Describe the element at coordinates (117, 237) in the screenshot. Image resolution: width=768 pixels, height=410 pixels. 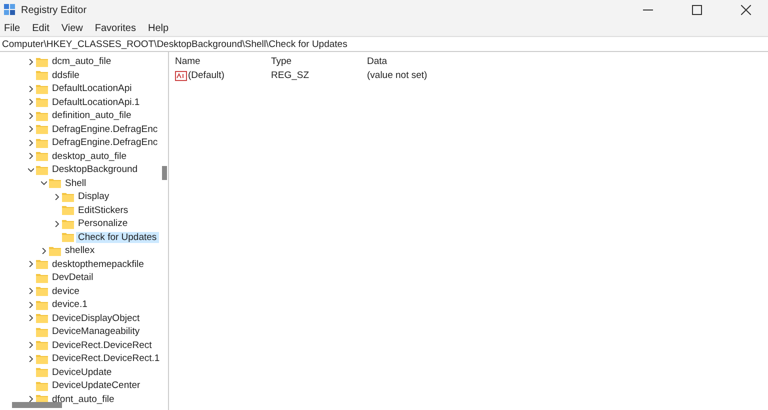
I see `tree-item: Check for Updates` at that location.